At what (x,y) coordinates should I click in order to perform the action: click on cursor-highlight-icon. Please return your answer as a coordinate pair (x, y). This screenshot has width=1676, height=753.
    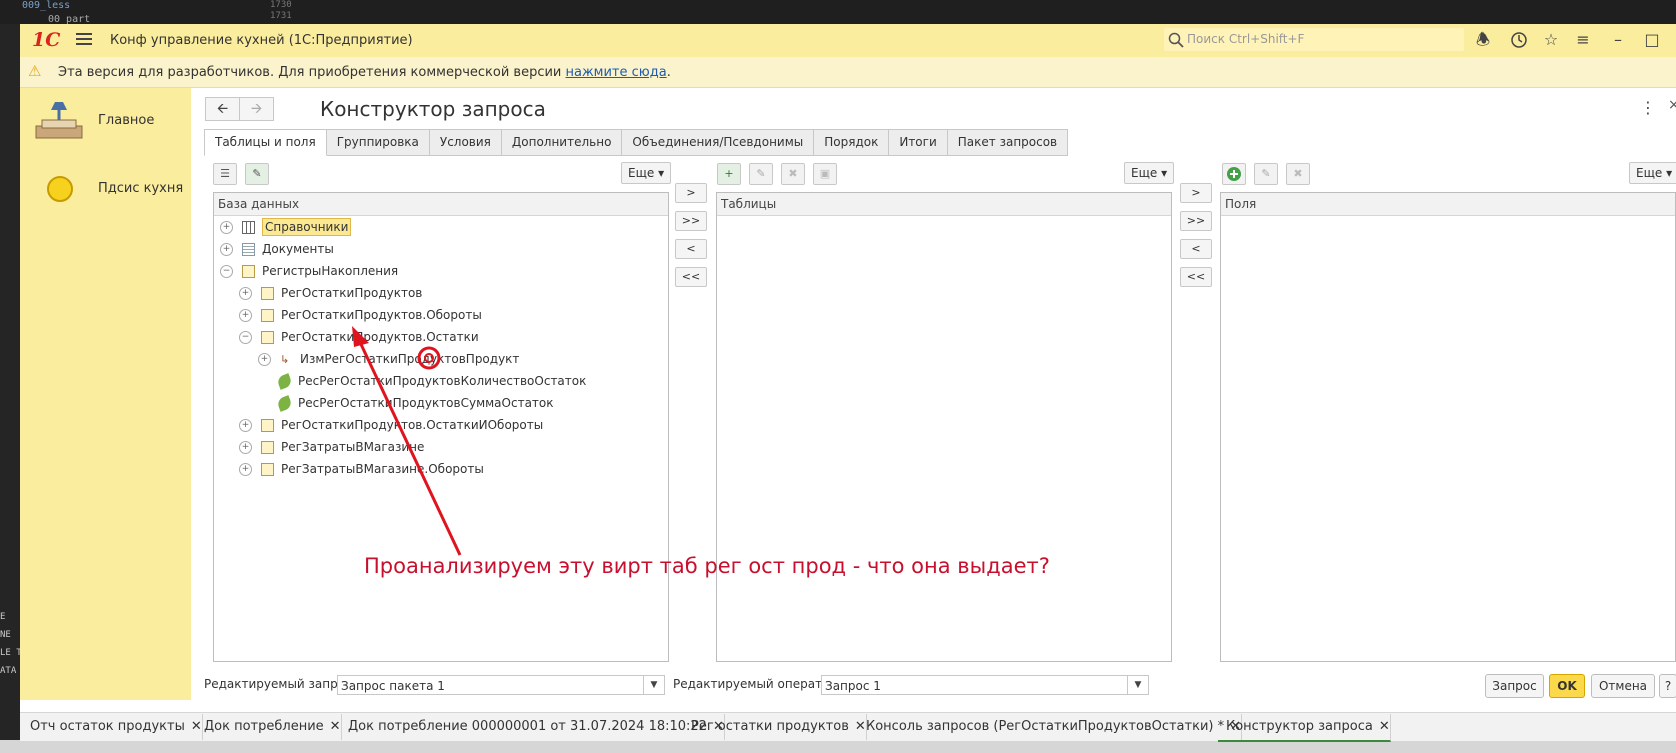
    Looking at the image, I should click on (429, 358).